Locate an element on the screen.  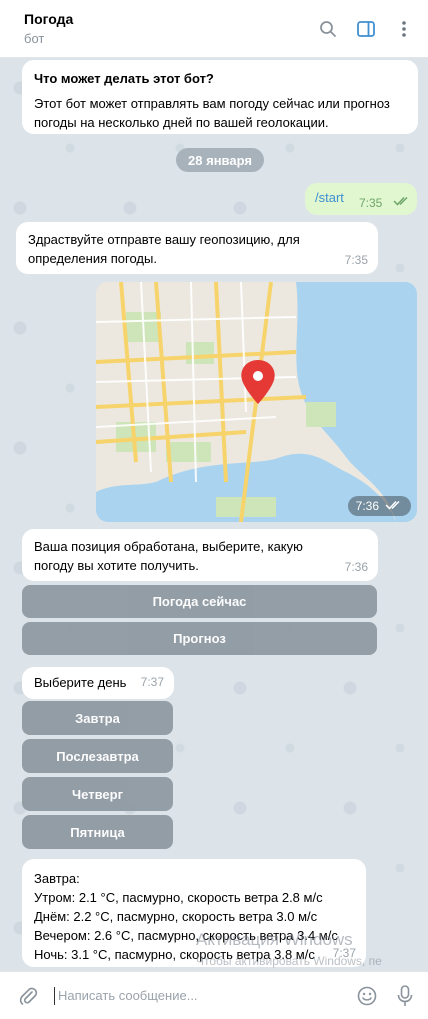
chat-title-block: Погода бот is located at coordinates (162, 28).